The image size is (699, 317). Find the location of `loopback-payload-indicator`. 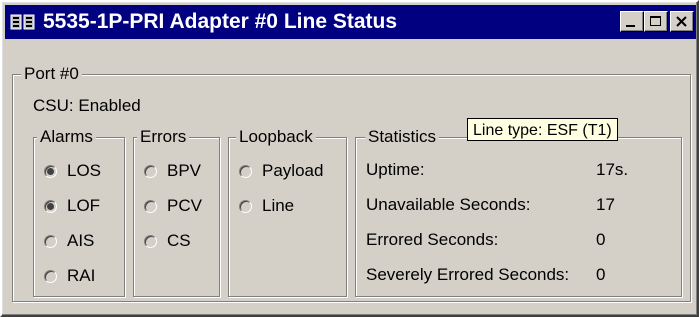

loopback-payload-indicator is located at coordinates (245, 171).